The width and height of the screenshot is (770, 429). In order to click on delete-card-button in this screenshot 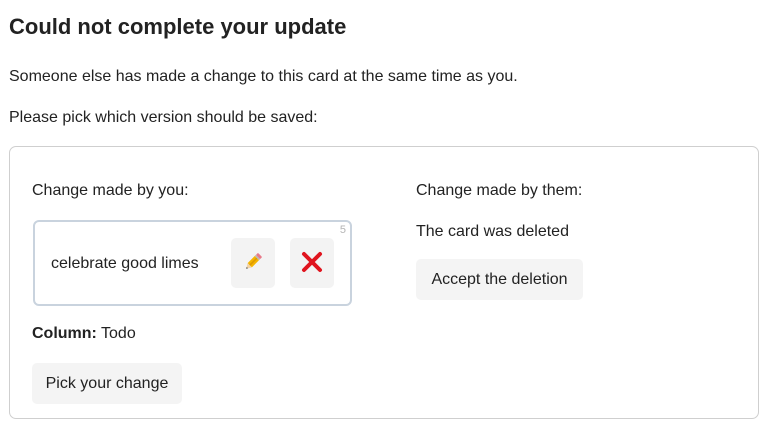, I will do `click(312, 263)`.